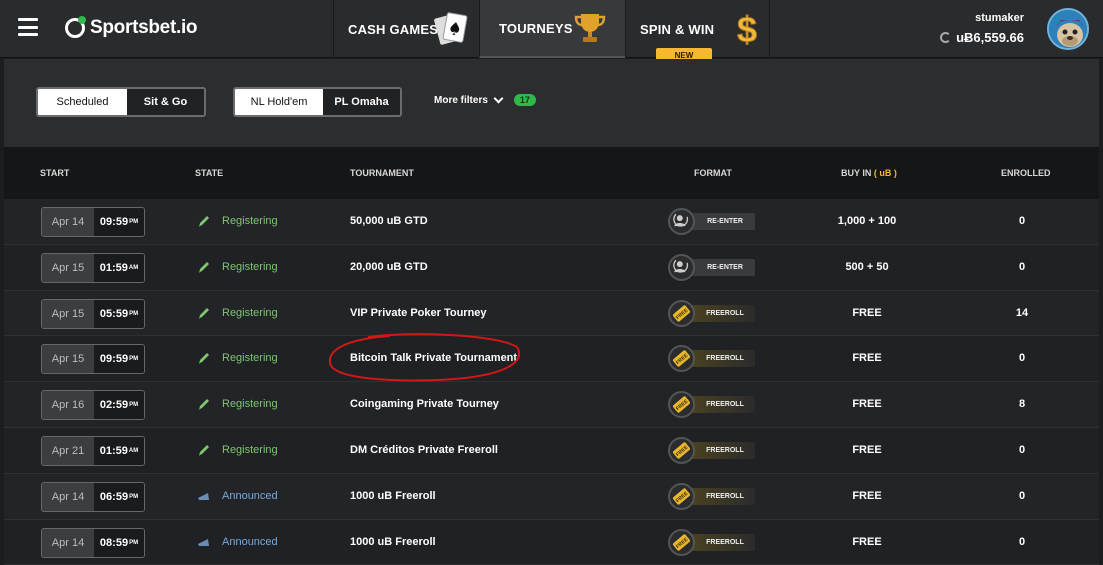 The width and height of the screenshot is (1103, 565). What do you see at coordinates (451, 28) in the screenshot?
I see `playing-cards-icon` at bounding box center [451, 28].